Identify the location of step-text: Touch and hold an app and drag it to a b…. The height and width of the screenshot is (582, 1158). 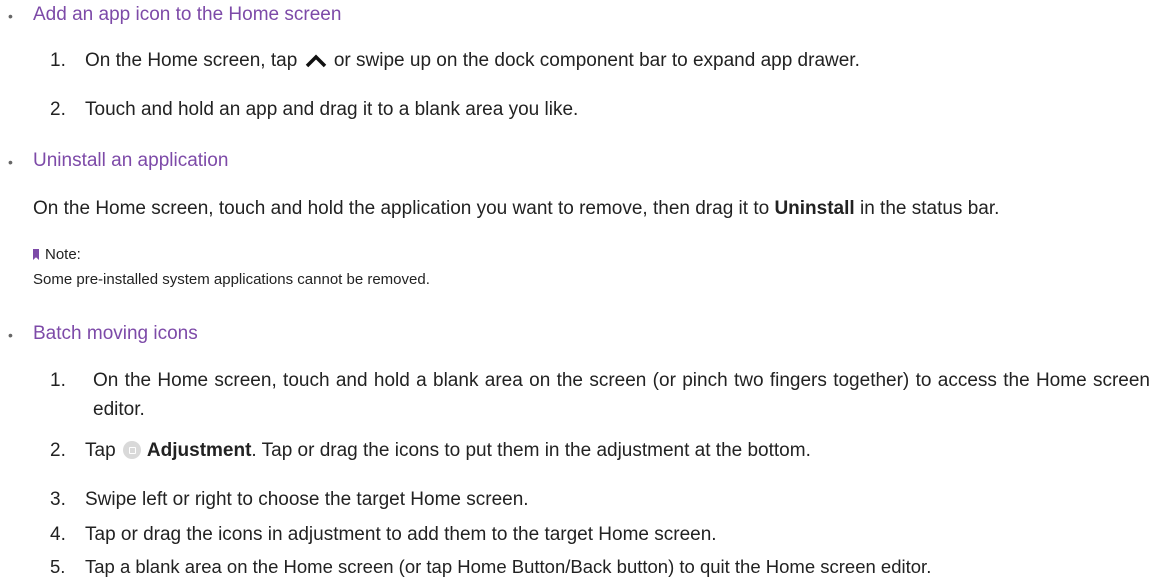
(332, 109).